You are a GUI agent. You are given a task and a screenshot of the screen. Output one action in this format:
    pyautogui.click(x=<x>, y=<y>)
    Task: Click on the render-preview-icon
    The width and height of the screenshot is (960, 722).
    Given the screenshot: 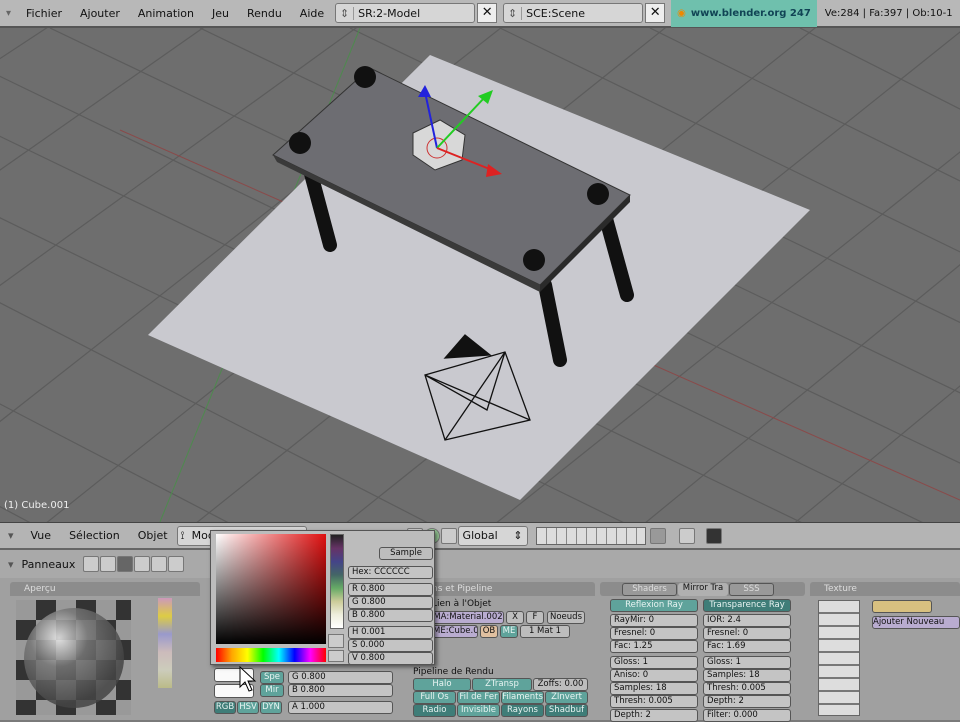 What is the action you would take?
    pyautogui.click(x=686, y=535)
    